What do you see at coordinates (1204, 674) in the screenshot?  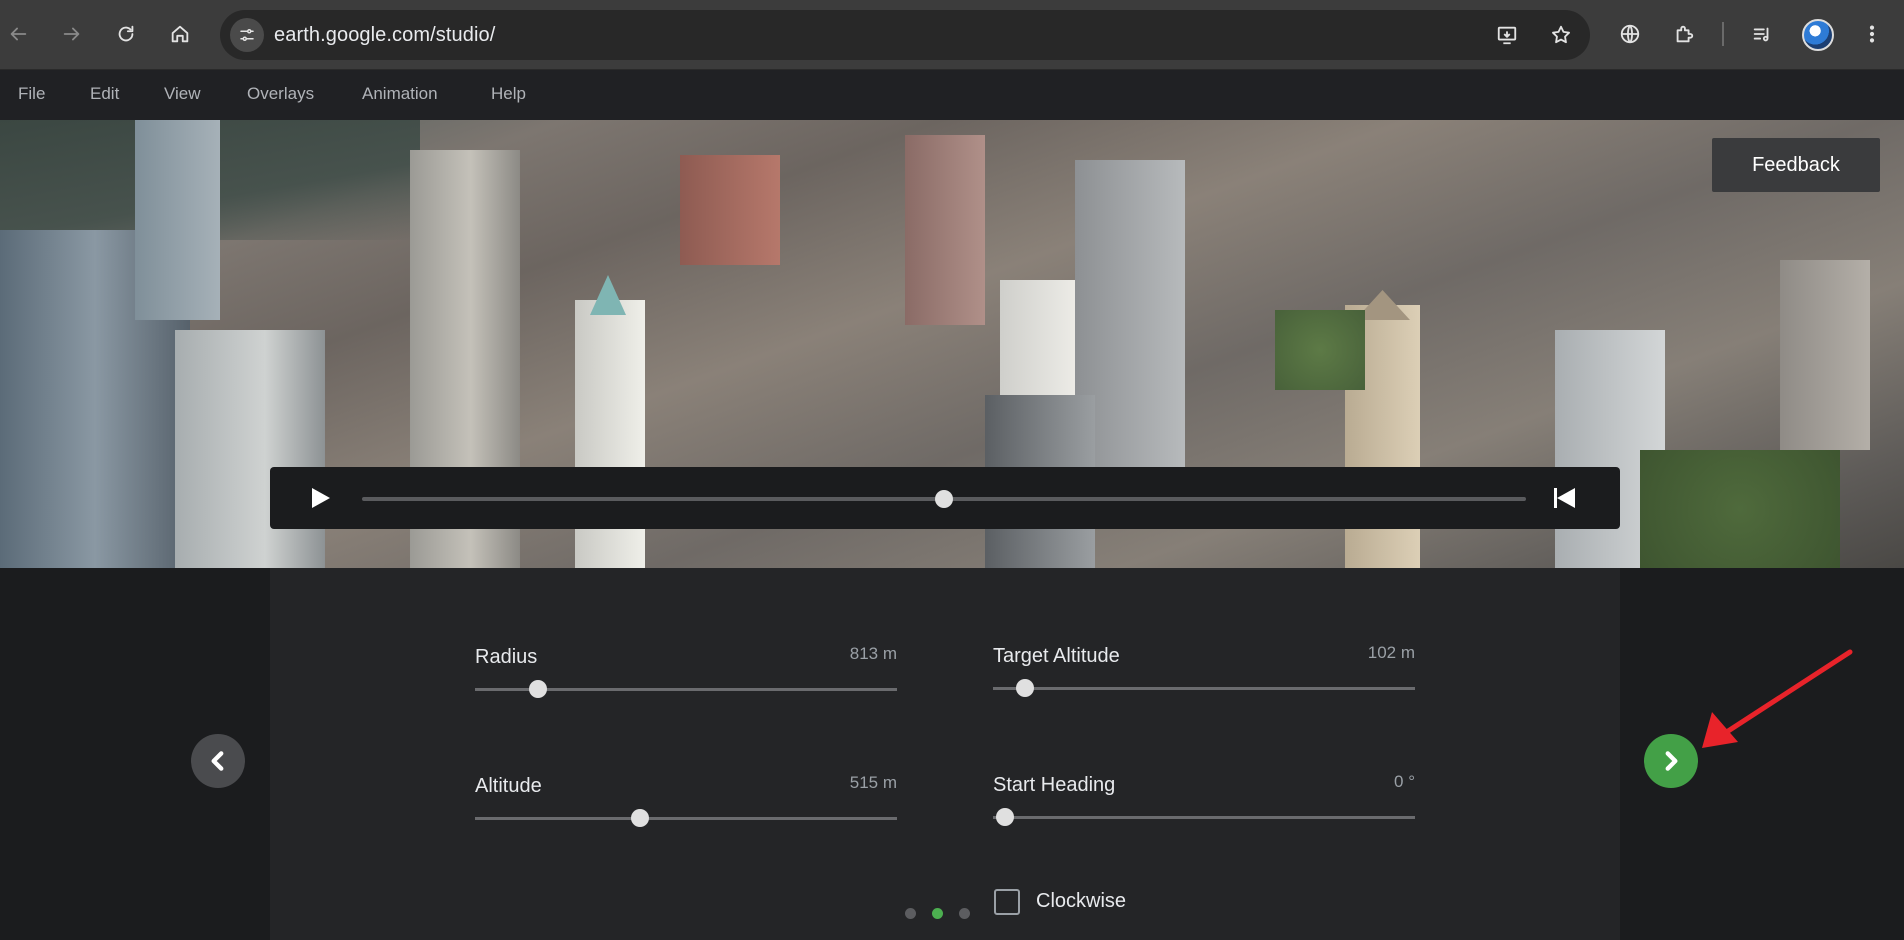 I see `target-altitude-setting: Target Altitude 102 m` at bounding box center [1204, 674].